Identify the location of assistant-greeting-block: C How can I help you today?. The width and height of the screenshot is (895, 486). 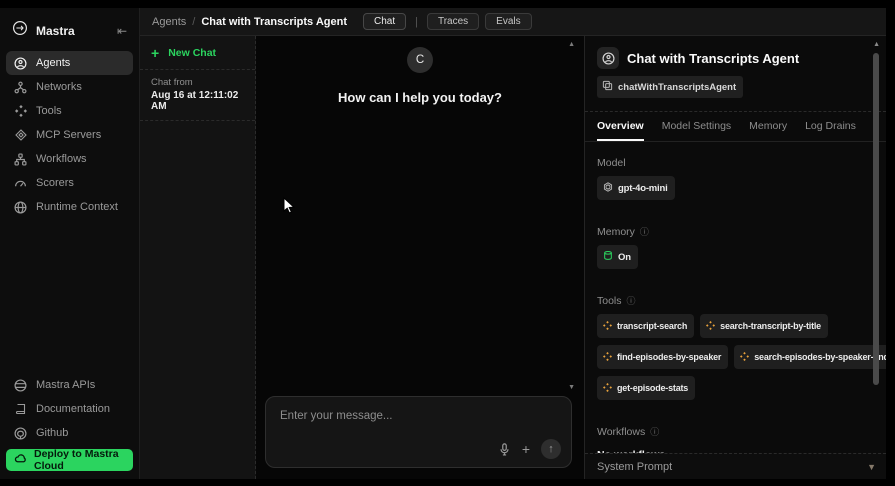
(420, 70).